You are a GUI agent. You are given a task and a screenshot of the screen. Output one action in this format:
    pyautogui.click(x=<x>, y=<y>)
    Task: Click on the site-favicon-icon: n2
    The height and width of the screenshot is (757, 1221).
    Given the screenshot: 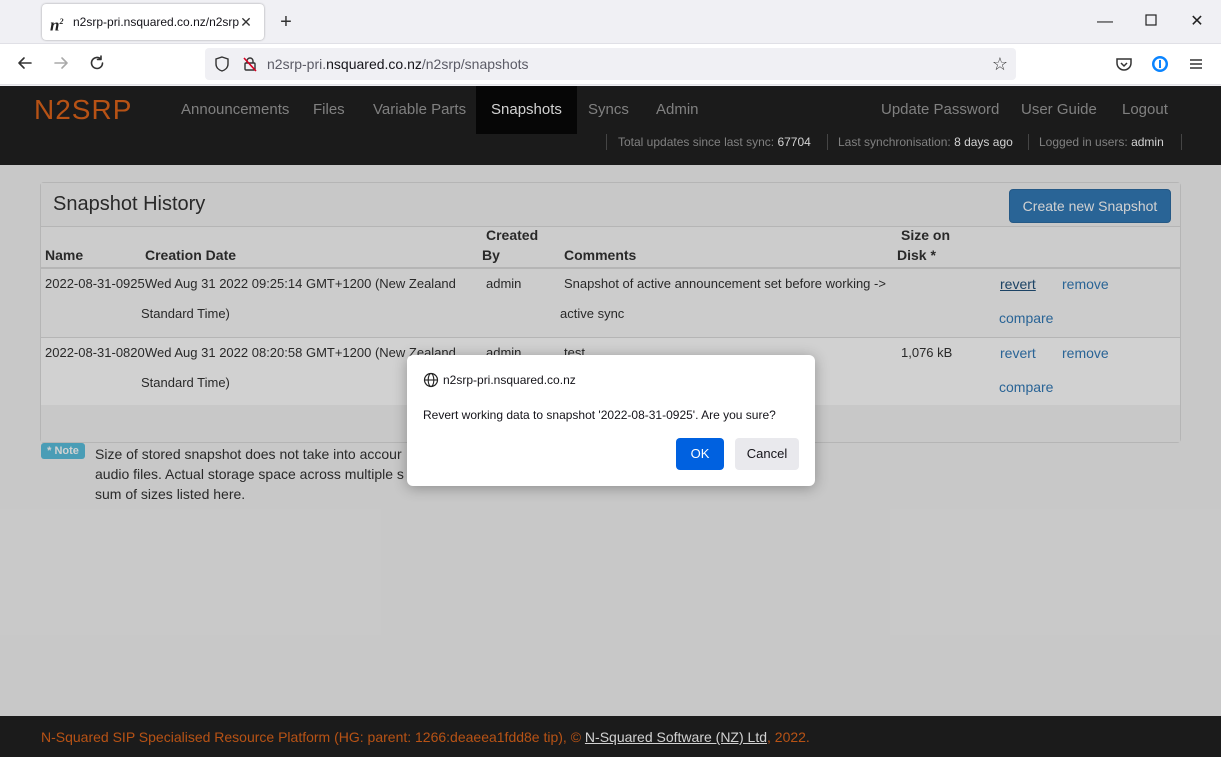 What is the action you would take?
    pyautogui.click(x=57, y=25)
    